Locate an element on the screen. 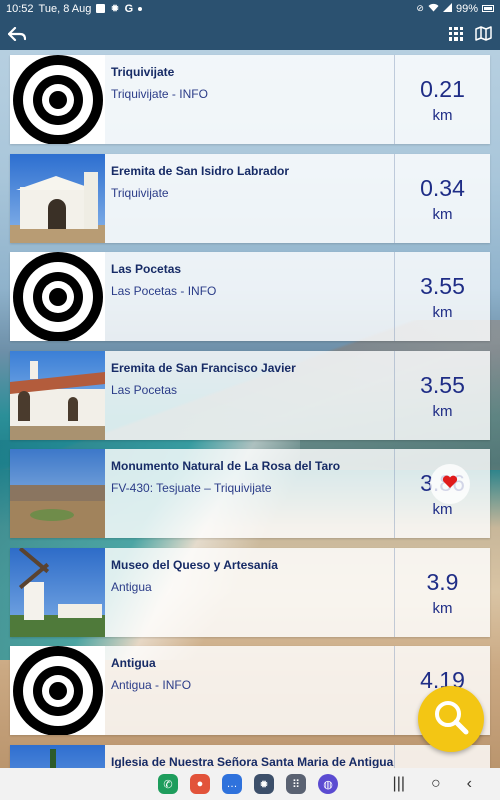 Image resolution: width=500 pixels, height=800 pixels. status-time: 10:52 is located at coordinates (20, 8).